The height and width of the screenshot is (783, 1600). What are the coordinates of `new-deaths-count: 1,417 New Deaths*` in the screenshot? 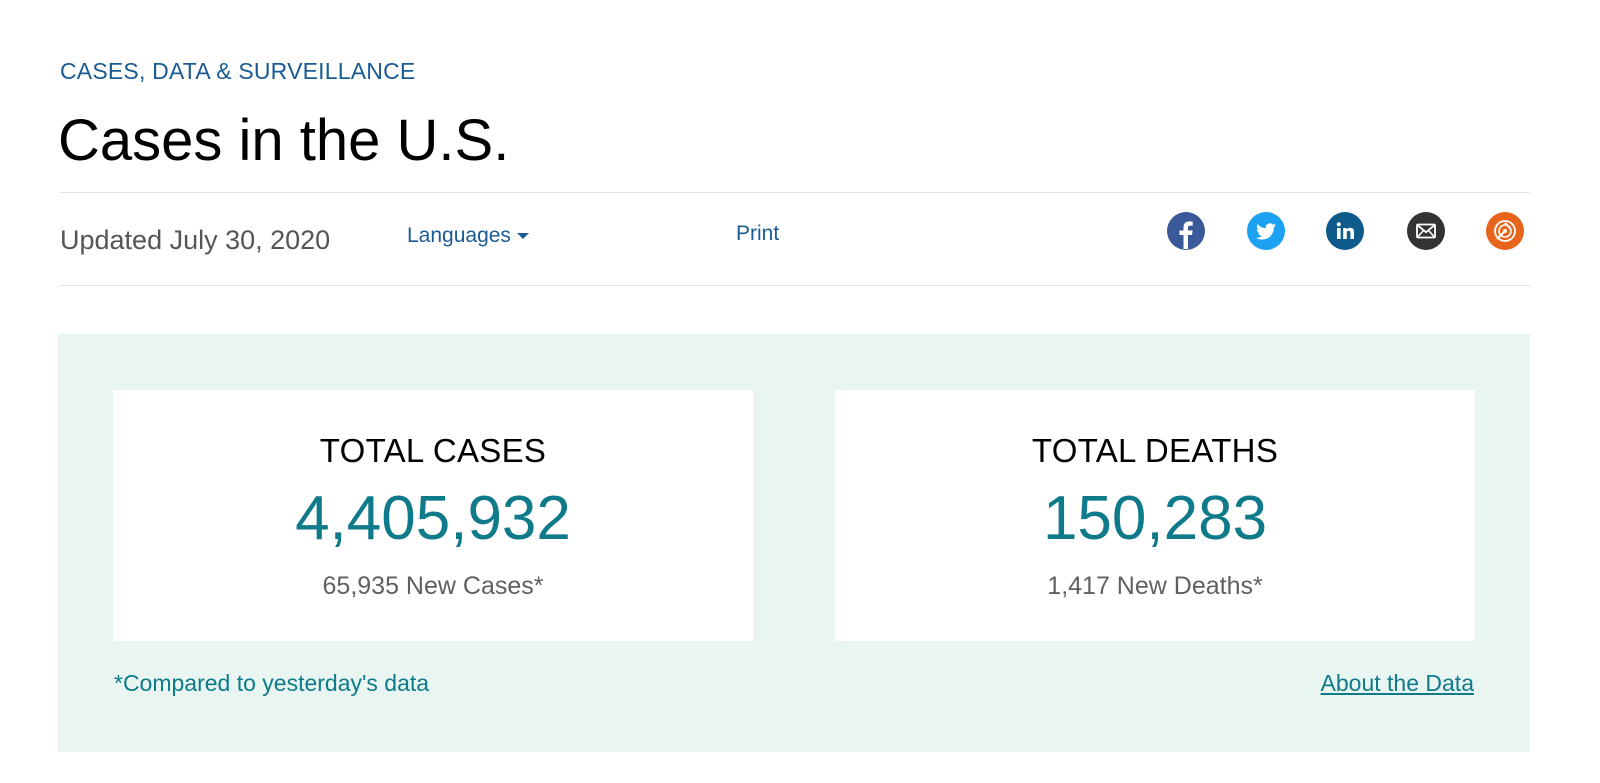 It's located at (1155, 586).